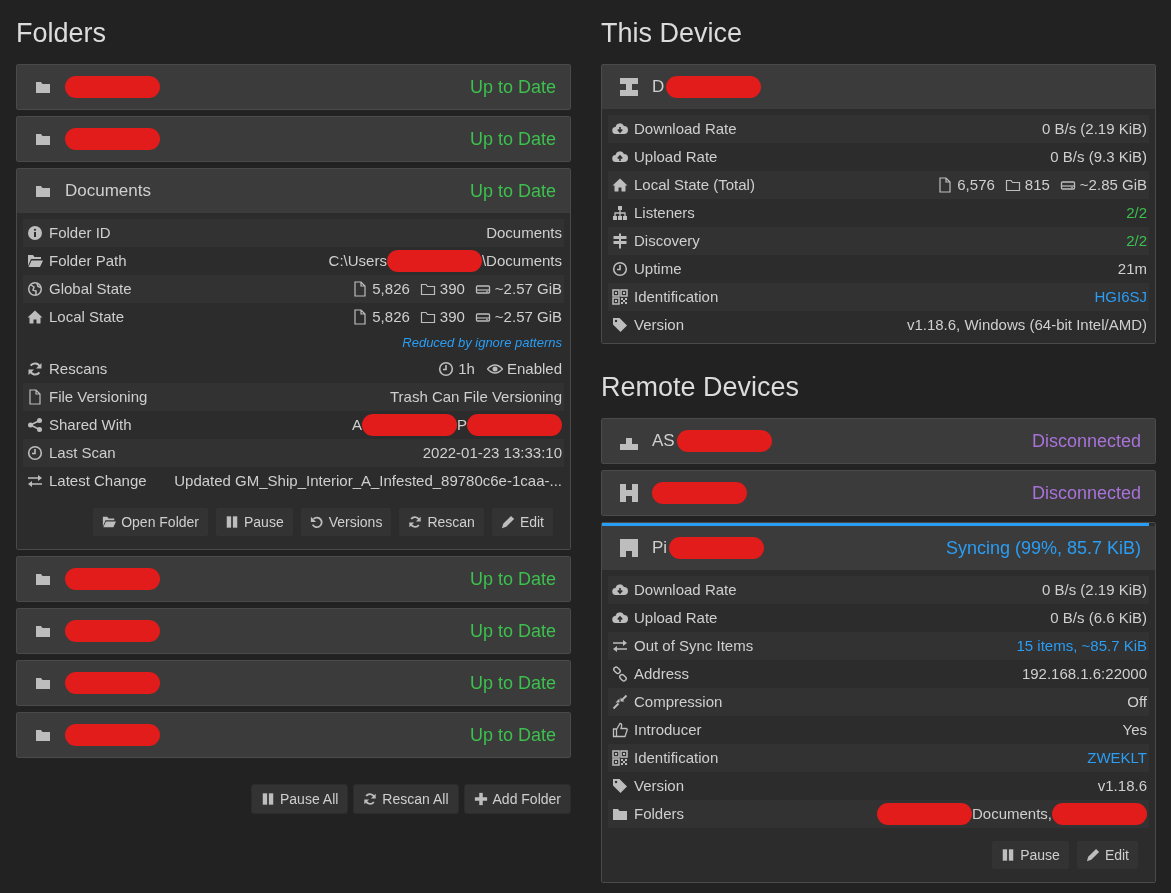 The image size is (1171, 893). Describe the element at coordinates (300, 799) in the screenshot. I see `action-button: Pause All` at that location.